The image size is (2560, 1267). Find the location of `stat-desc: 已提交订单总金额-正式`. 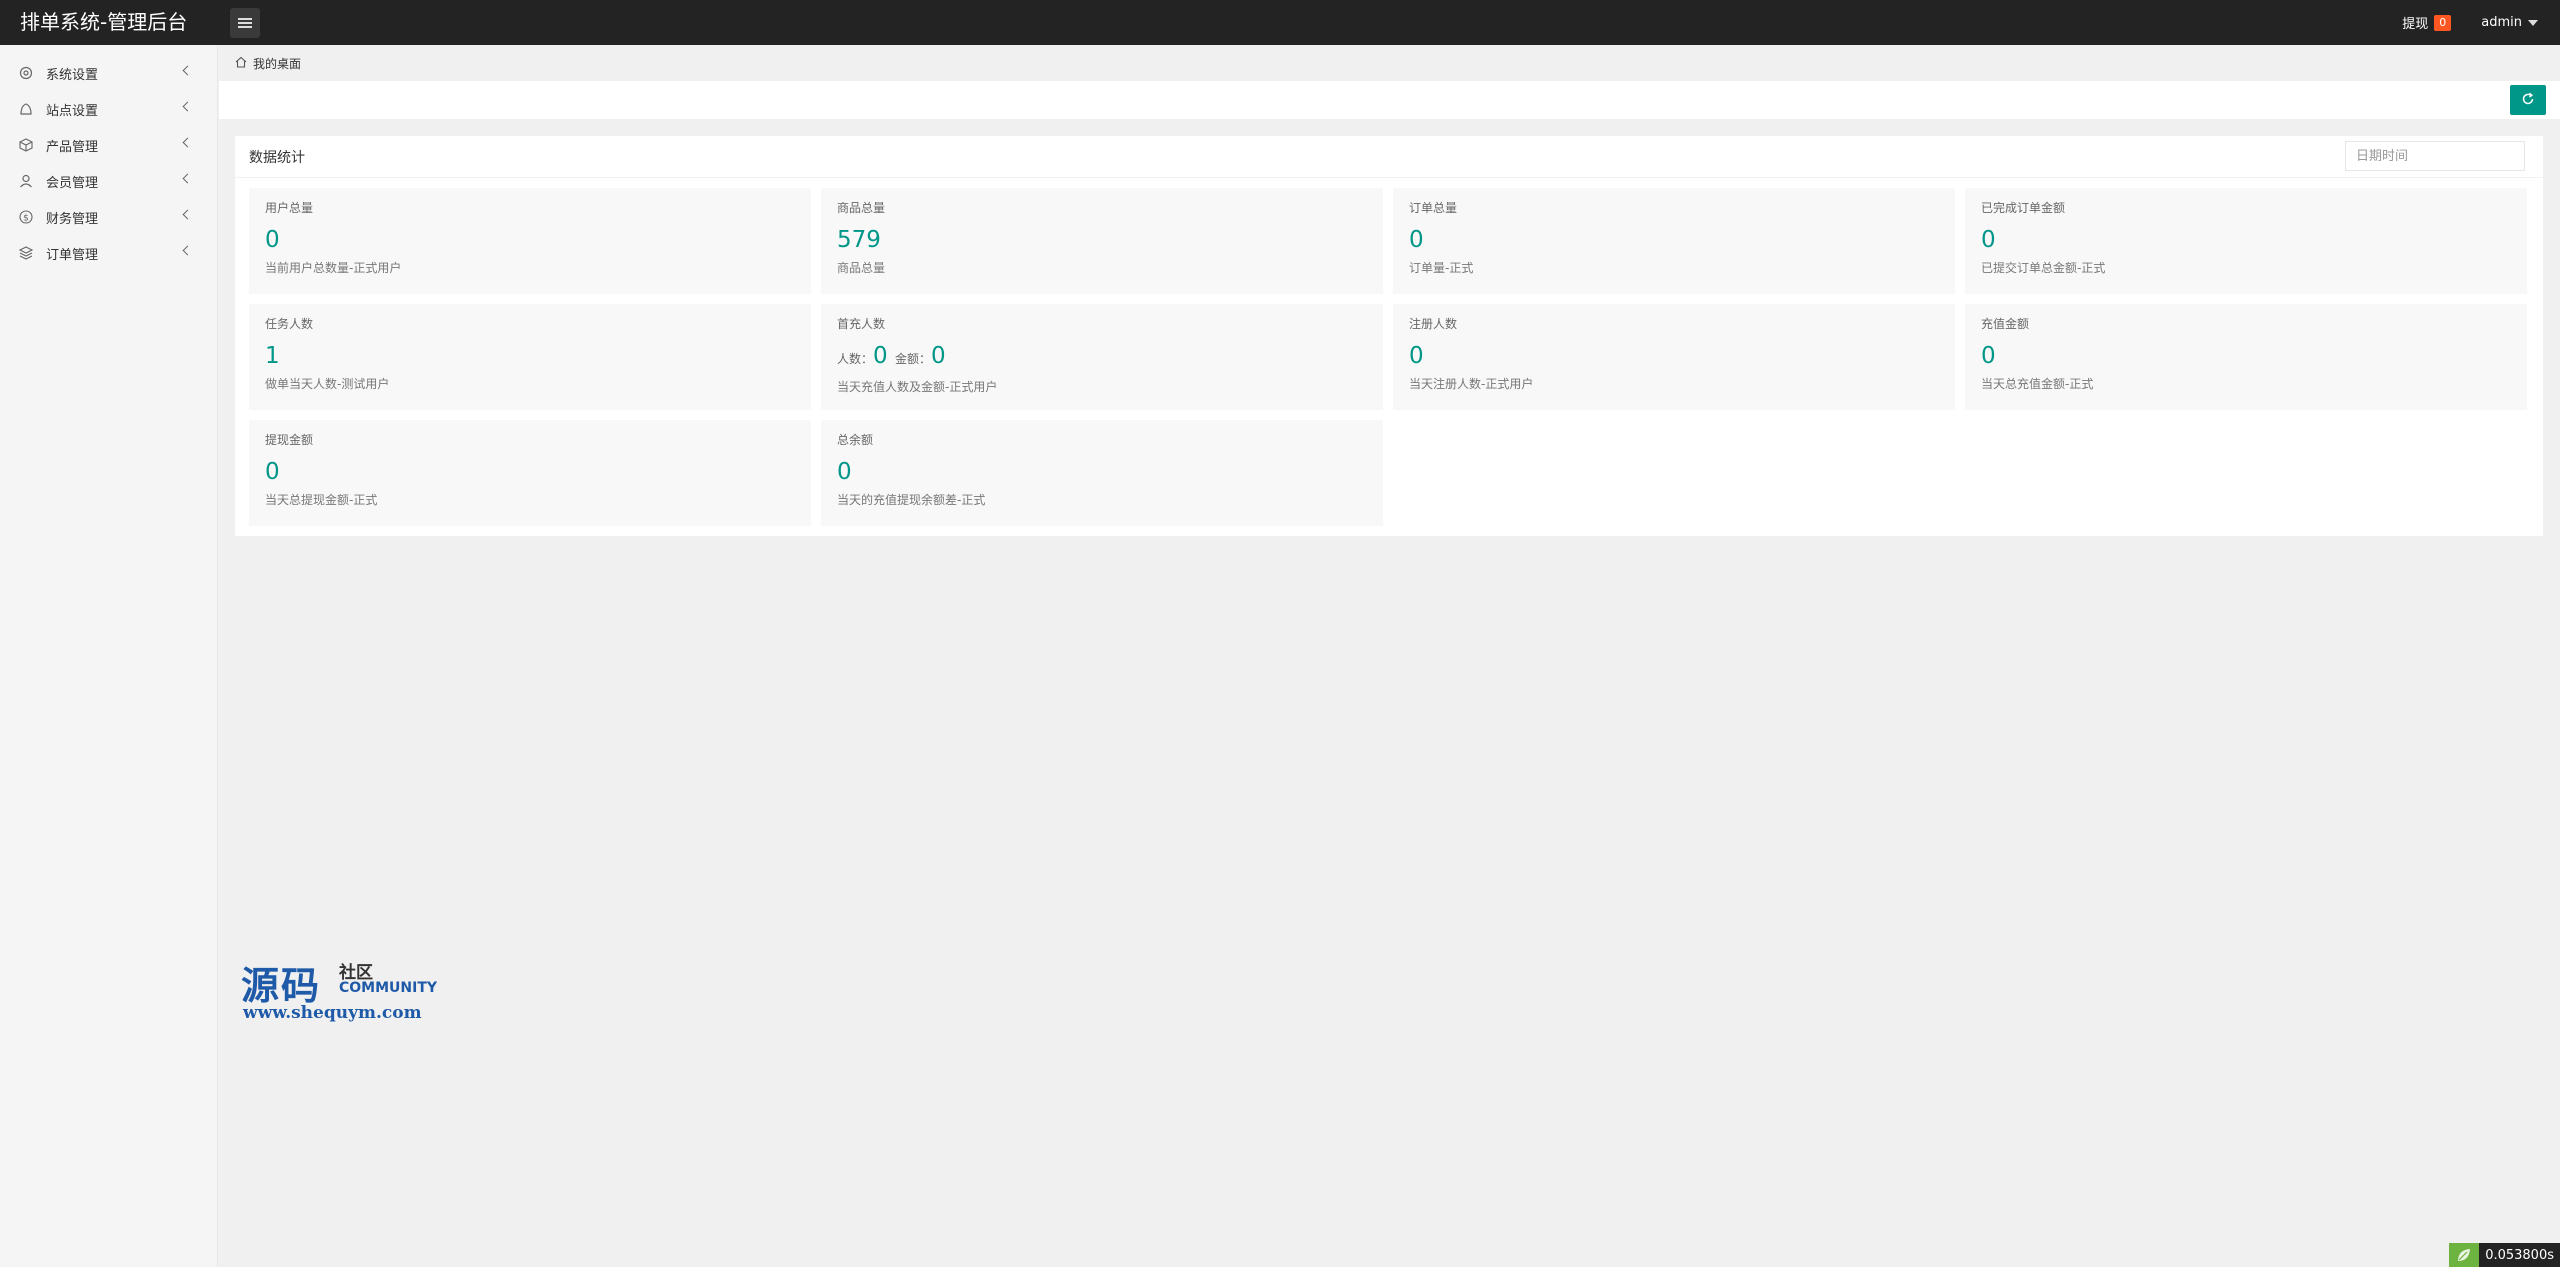

stat-desc: 已提交订单总金额-正式 is located at coordinates (2043, 268).